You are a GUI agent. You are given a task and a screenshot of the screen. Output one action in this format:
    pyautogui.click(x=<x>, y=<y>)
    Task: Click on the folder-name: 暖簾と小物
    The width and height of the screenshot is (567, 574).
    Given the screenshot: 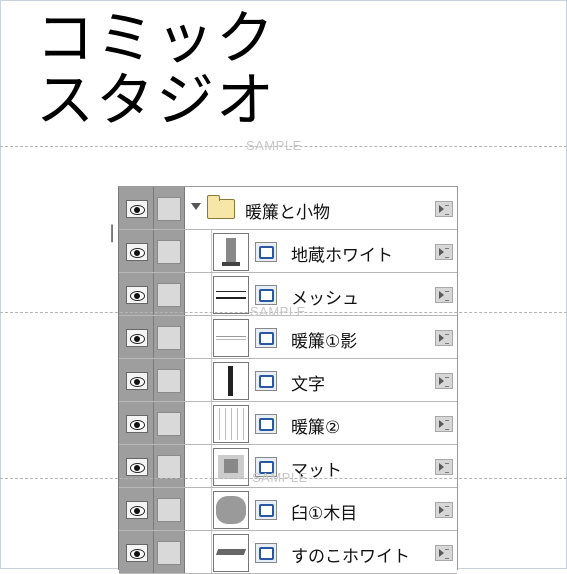 What is the action you would take?
    pyautogui.click(x=287, y=213)
    